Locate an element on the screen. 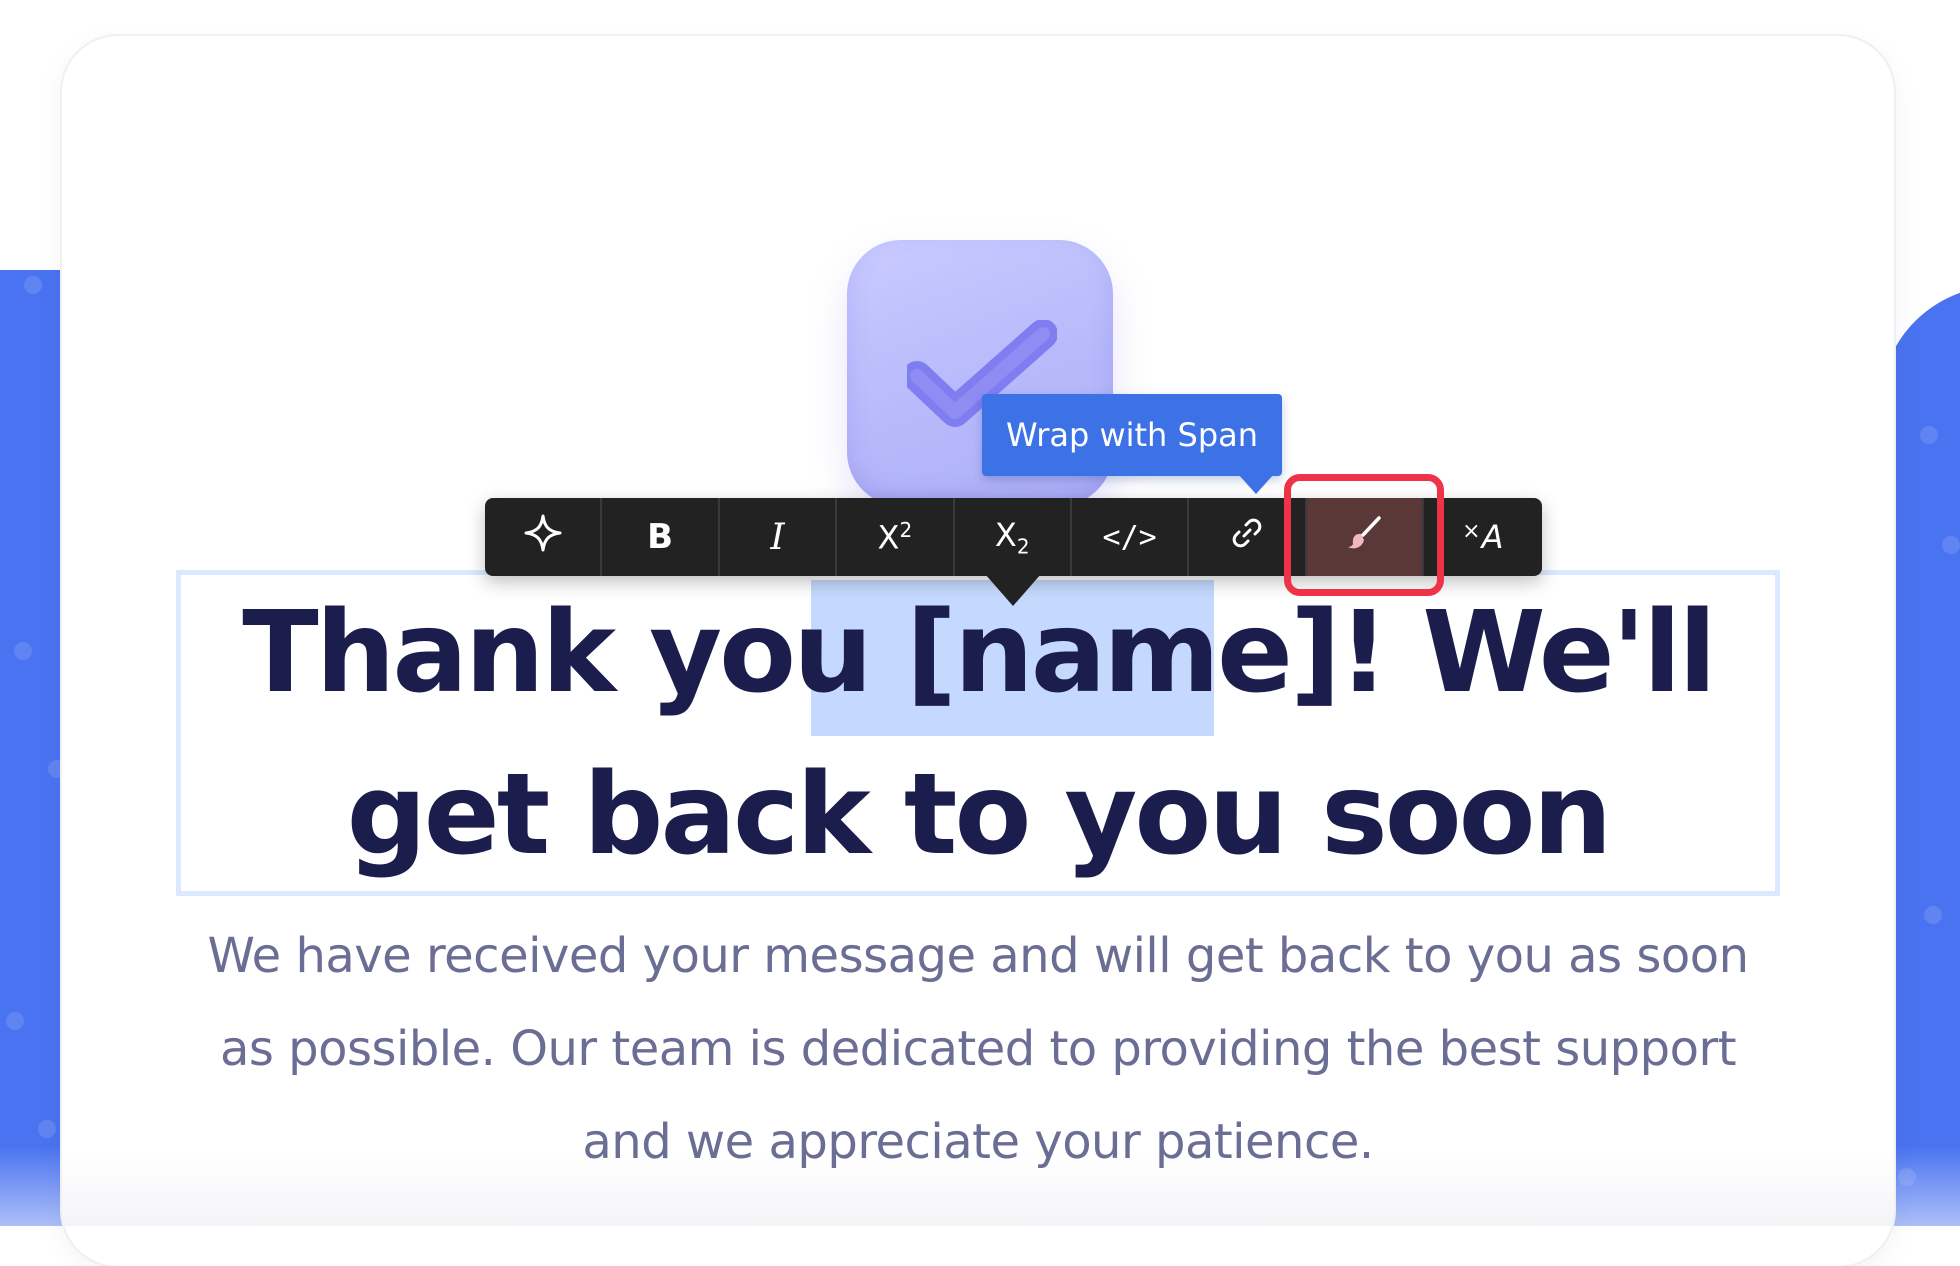 The image size is (1960, 1266). bold-button: B is located at coordinates (661, 537).